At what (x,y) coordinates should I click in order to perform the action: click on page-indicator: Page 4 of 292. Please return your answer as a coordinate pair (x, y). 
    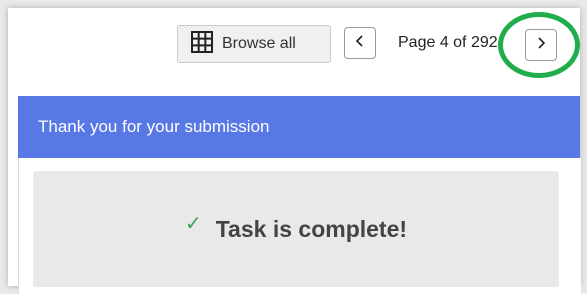
    Looking at the image, I should click on (448, 42).